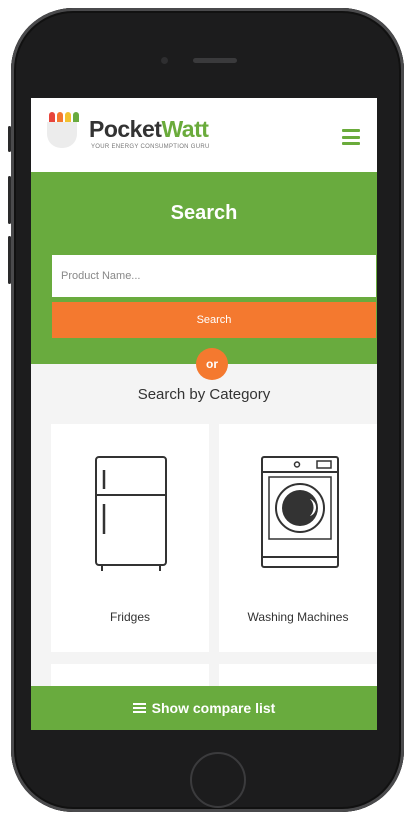  Describe the element at coordinates (212, 364) in the screenshot. I see `or-divider-badge: or` at that location.